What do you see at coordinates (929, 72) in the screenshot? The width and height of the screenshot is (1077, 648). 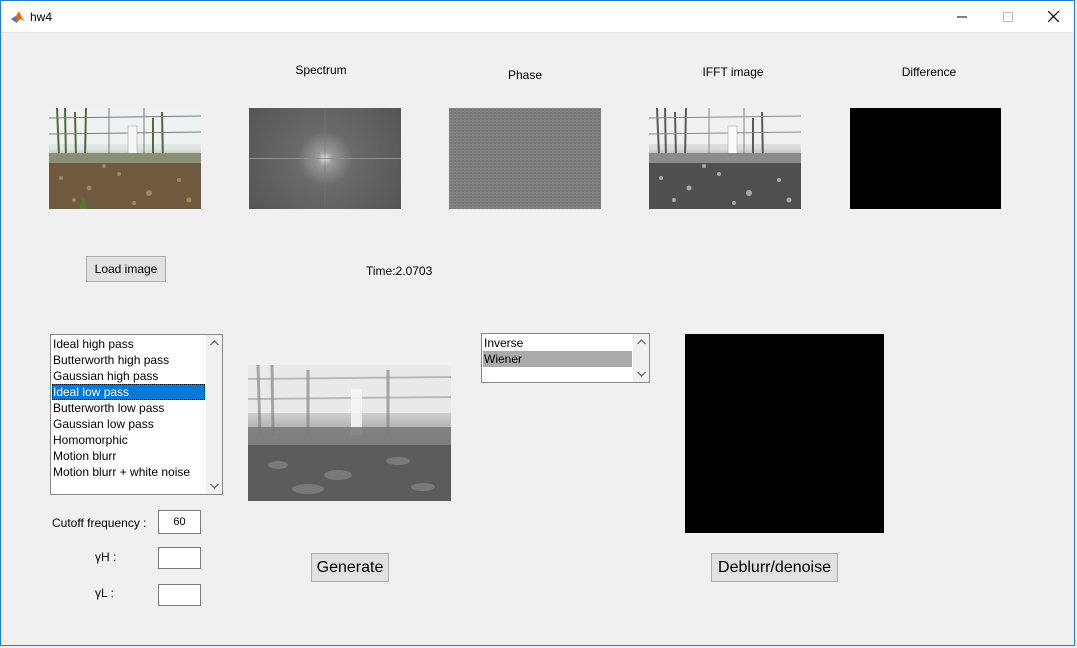 I see `difference-header: Difference` at bounding box center [929, 72].